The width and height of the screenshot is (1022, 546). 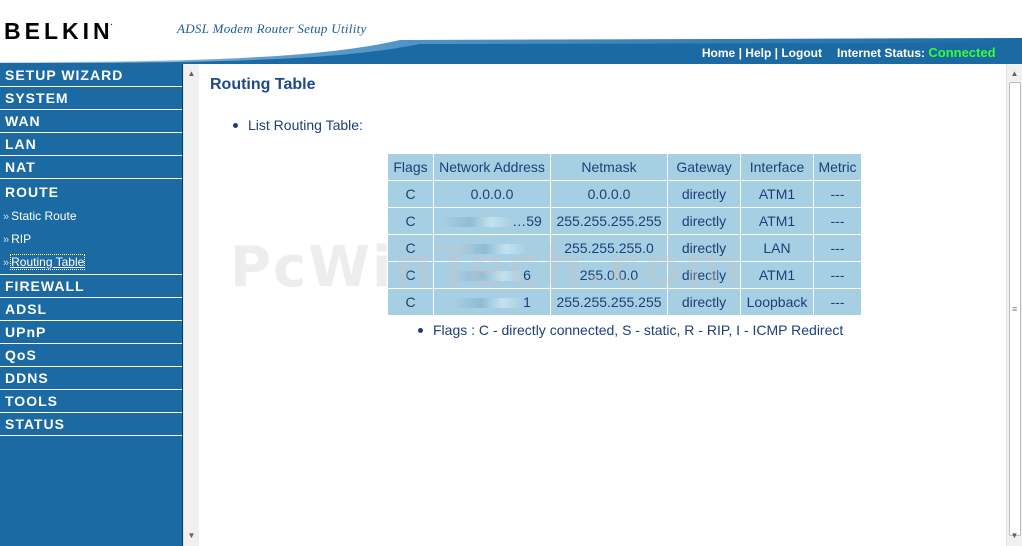 What do you see at coordinates (527, 302) in the screenshot?
I see `cell-network-address-text: 1` at bounding box center [527, 302].